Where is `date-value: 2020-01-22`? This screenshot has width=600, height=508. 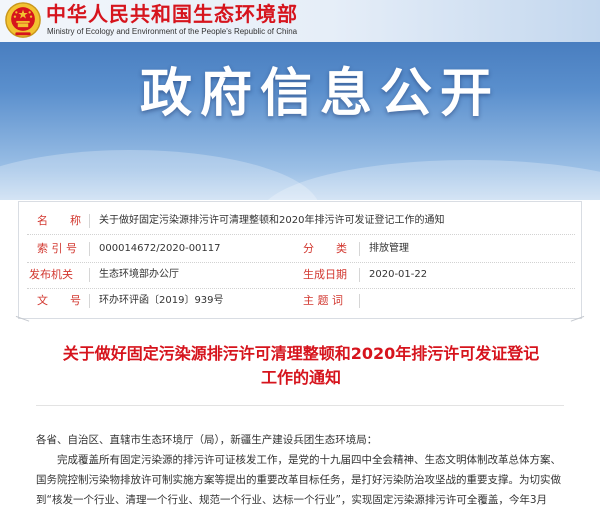
date-value: 2020-01-22 is located at coordinates (398, 274).